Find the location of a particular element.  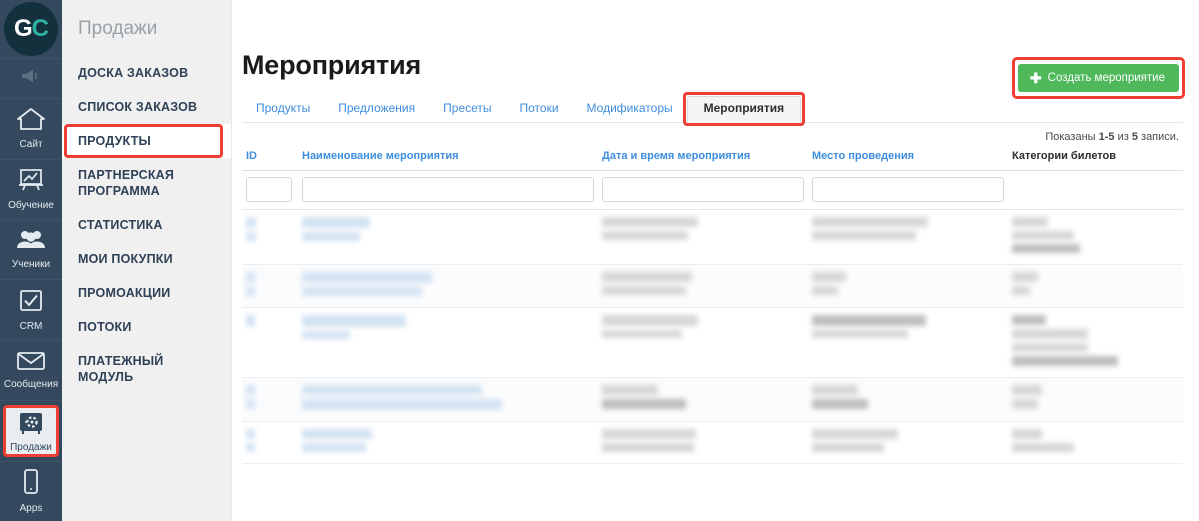

submenu-item-products: ПРОДУКТЫ is located at coordinates (146, 141).